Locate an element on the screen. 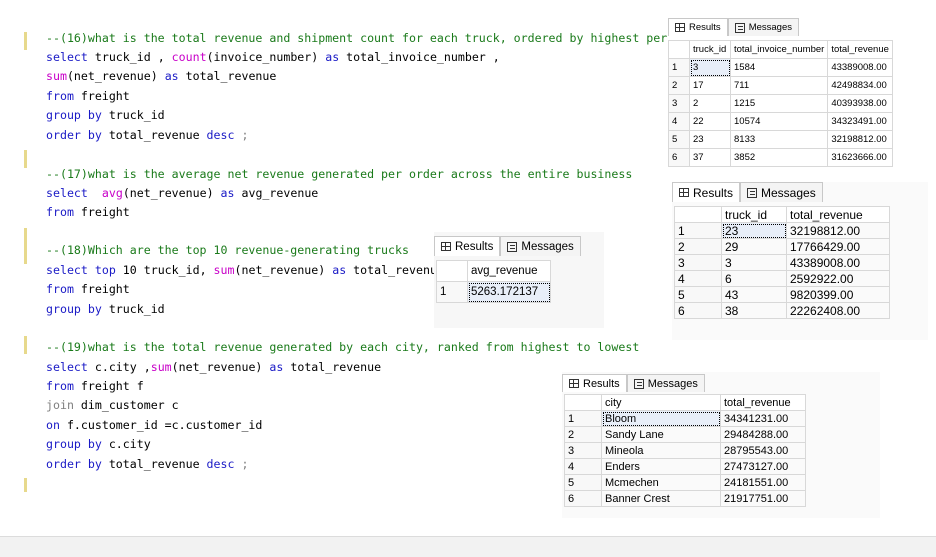  table-cell: 8133 is located at coordinates (779, 139).